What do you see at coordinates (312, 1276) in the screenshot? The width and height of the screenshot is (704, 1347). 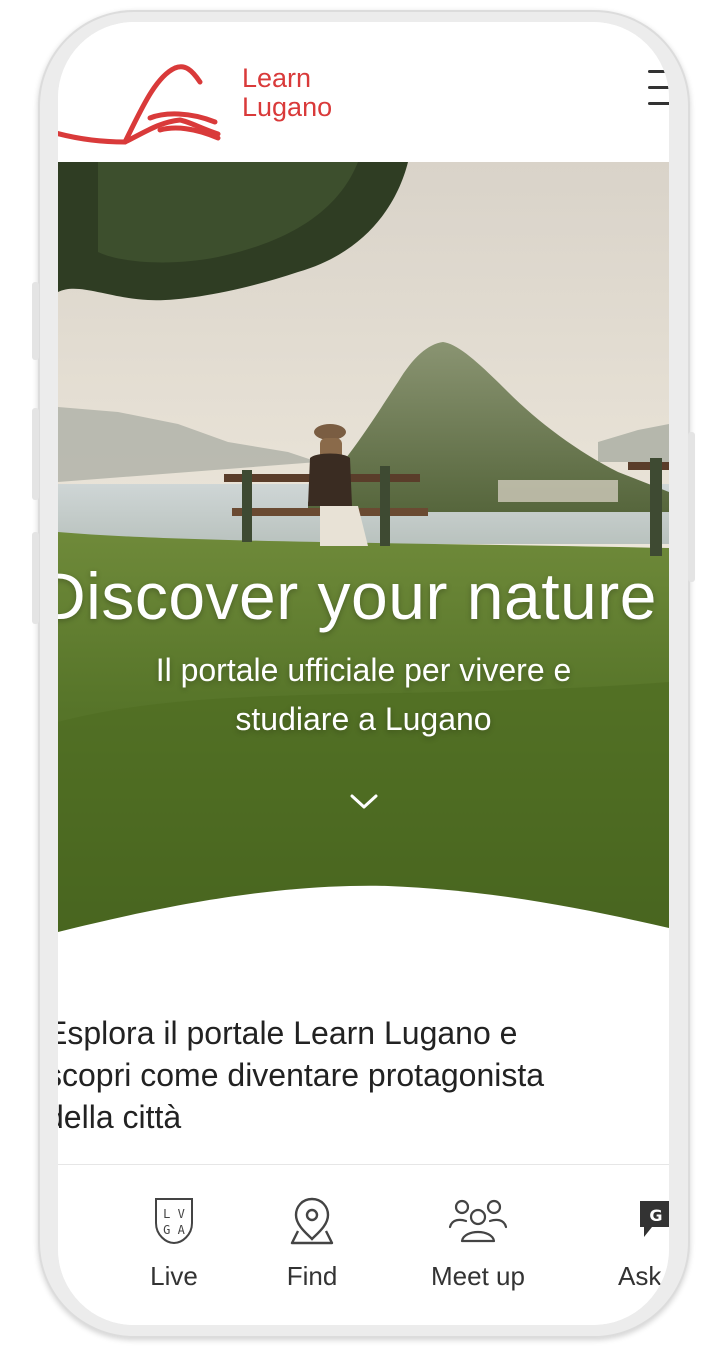 I see `nav-label-find: Find` at bounding box center [312, 1276].